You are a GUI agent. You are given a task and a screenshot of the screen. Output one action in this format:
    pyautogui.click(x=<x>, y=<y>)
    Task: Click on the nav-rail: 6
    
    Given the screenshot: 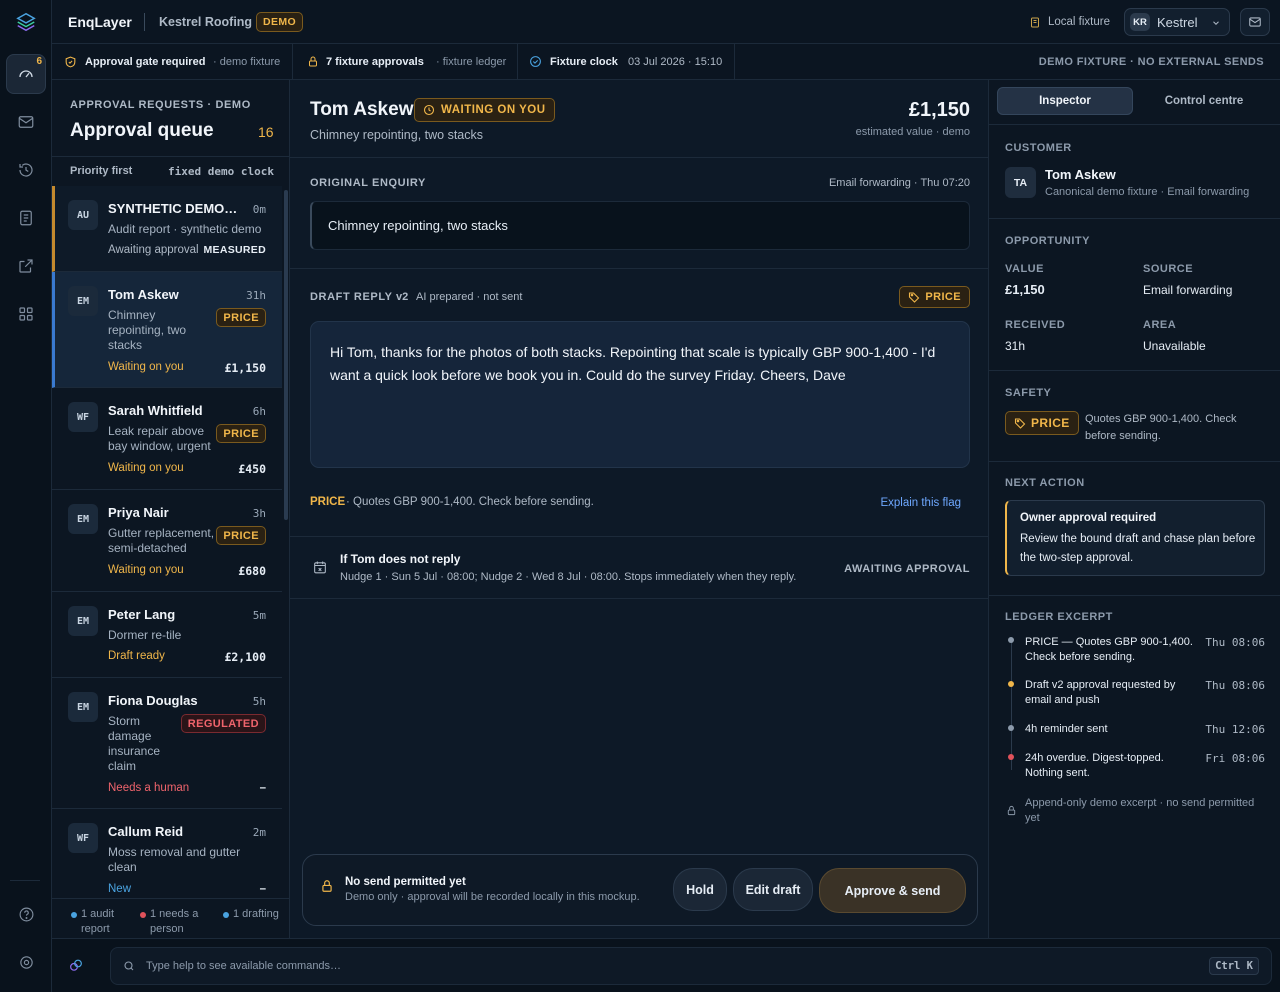 What is the action you would take?
    pyautogui.click(x=26, y=496)
    